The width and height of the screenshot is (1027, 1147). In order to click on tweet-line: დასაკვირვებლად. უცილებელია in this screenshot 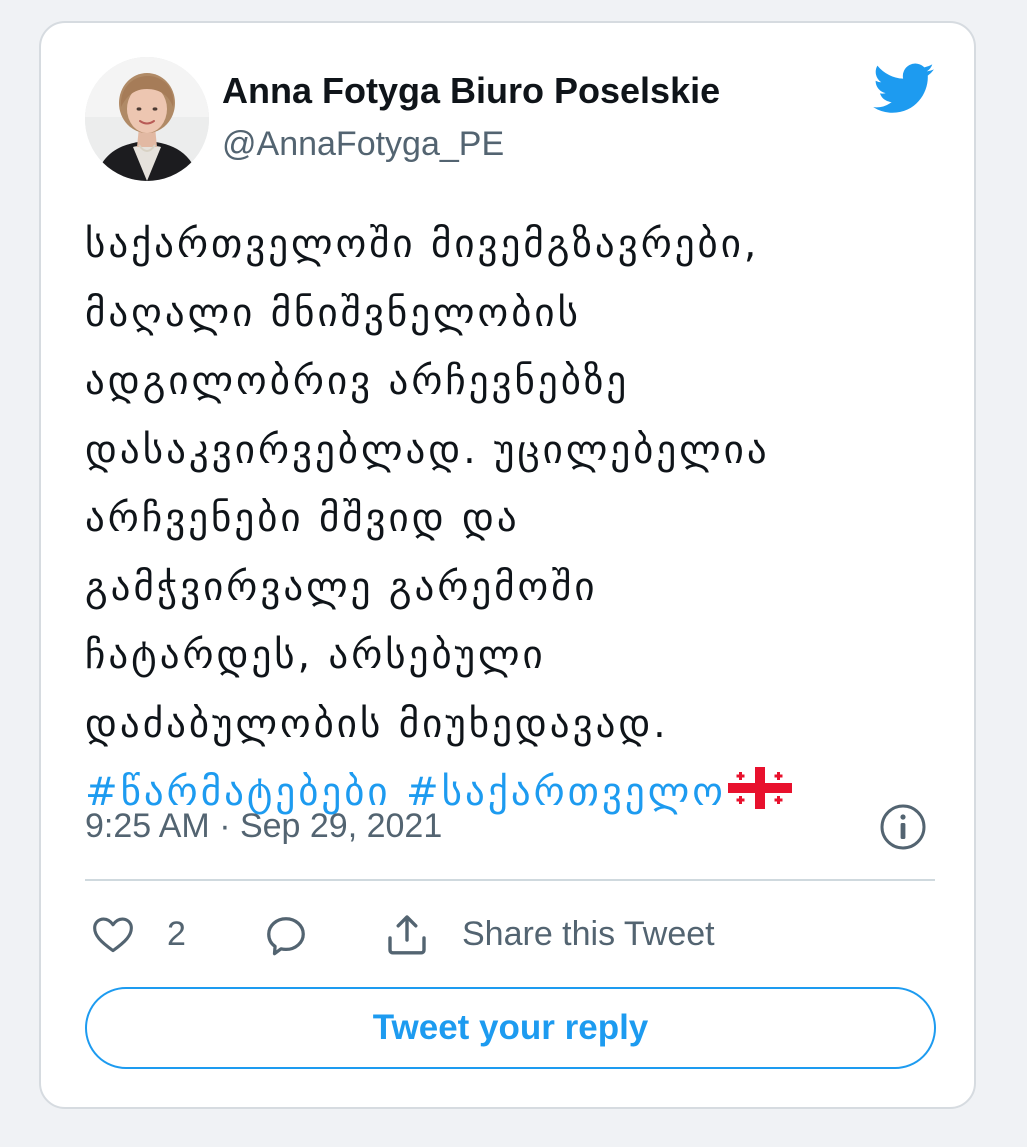, I will do `click(427, 450)`.